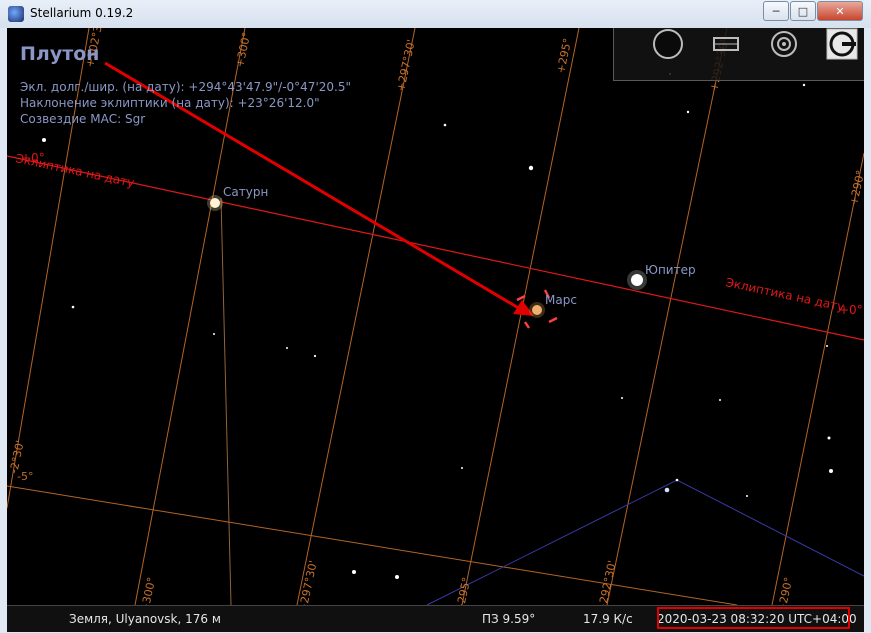 The image size is (871, 633). Describe the element at coordinates (308, 582) in the screenshot. I see `grid-label-297-30-bottom: +297°30'` at that location.